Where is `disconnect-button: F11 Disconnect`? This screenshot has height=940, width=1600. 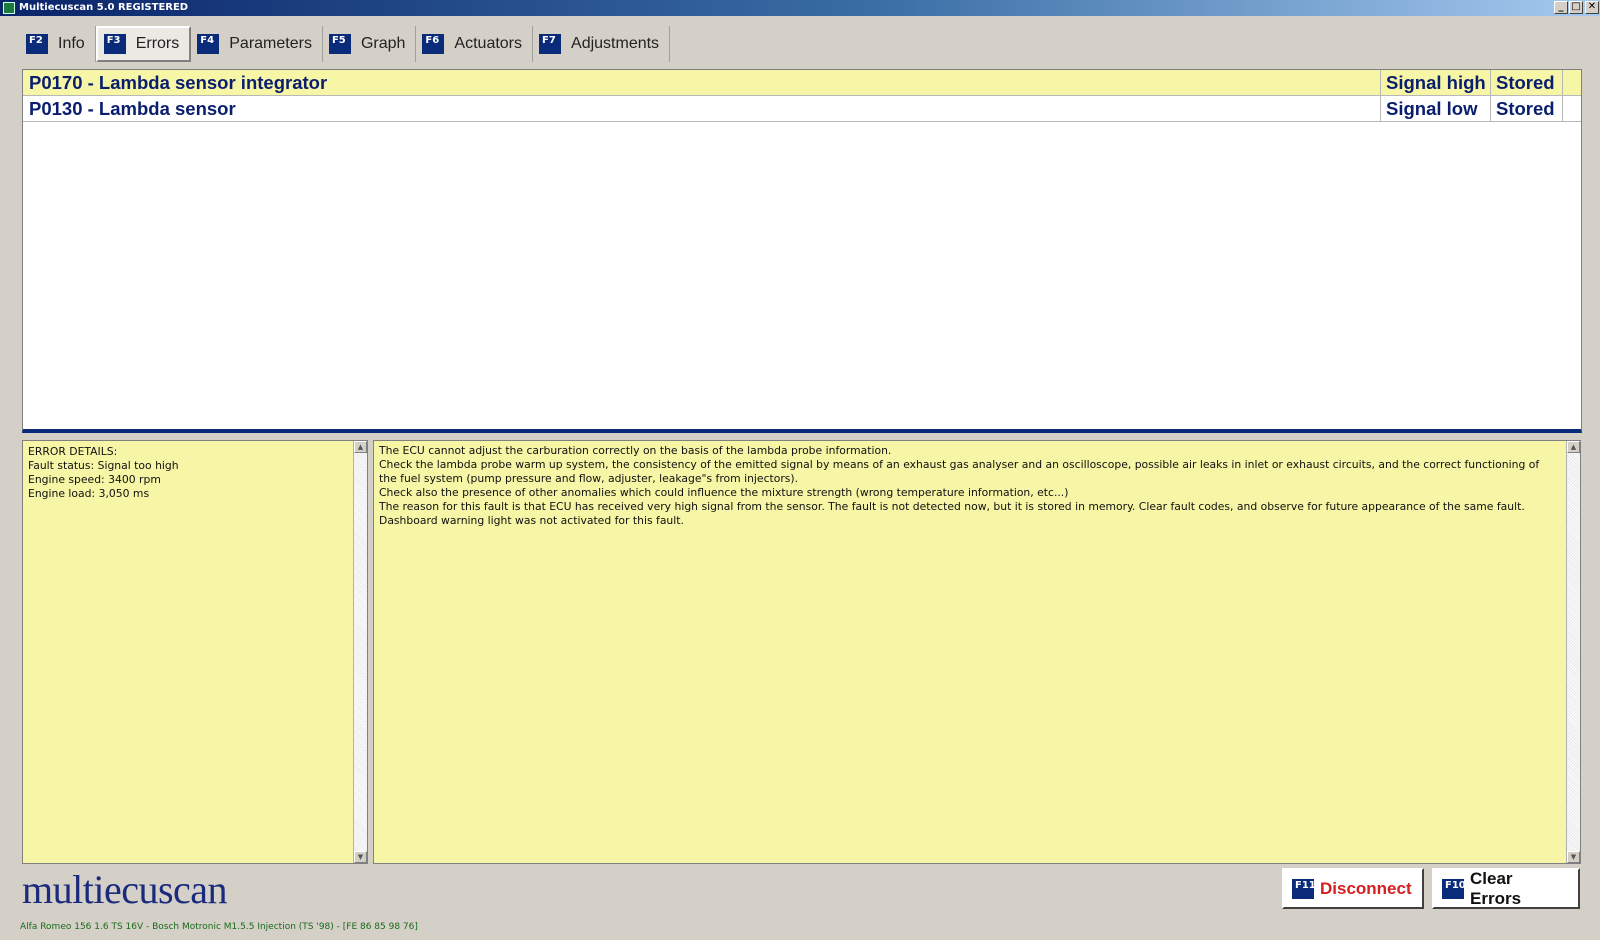
disconnect-button: F11 Disconnect is located at coordinates (1353, 888).